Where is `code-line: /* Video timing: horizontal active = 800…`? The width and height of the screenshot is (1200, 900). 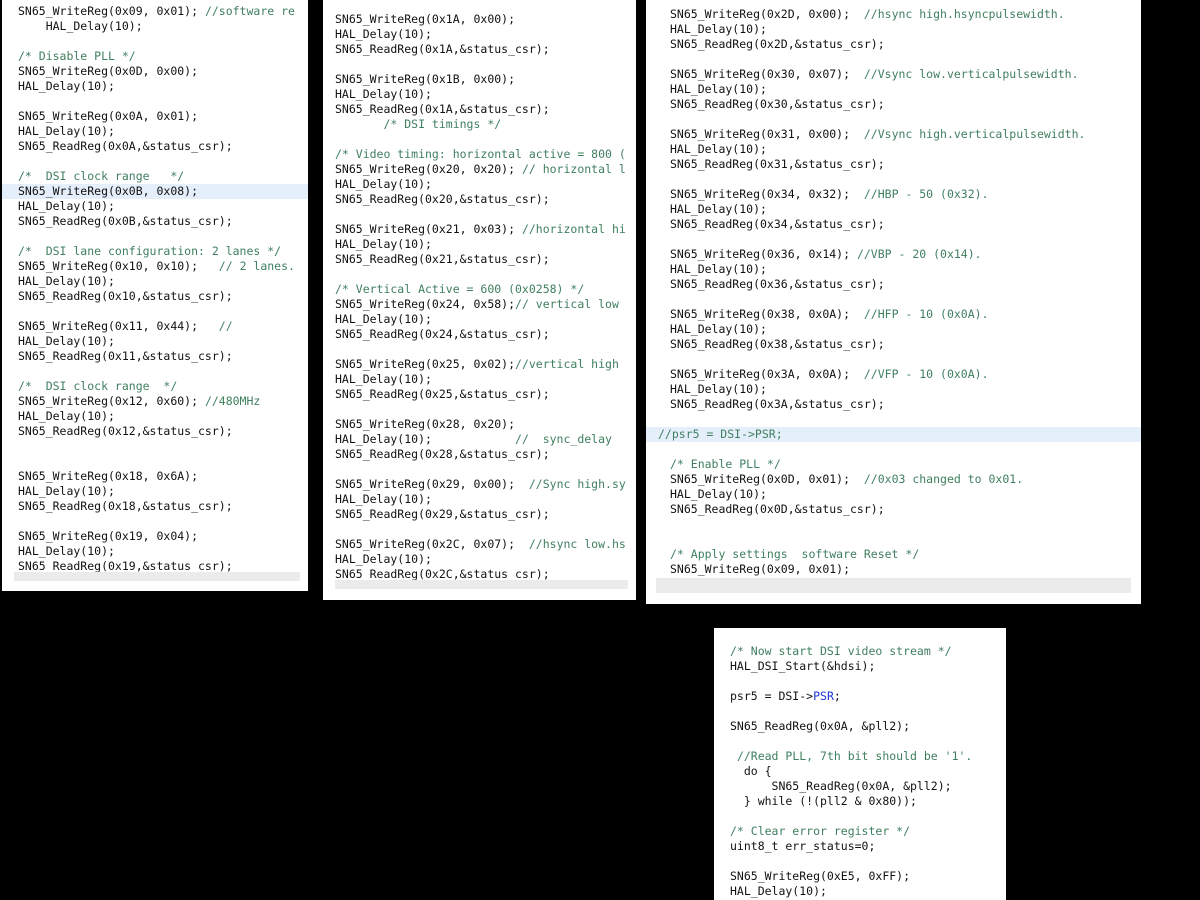
code-line: /* Video timing: horizontal active = 800… is located at coordinates (479, 154).